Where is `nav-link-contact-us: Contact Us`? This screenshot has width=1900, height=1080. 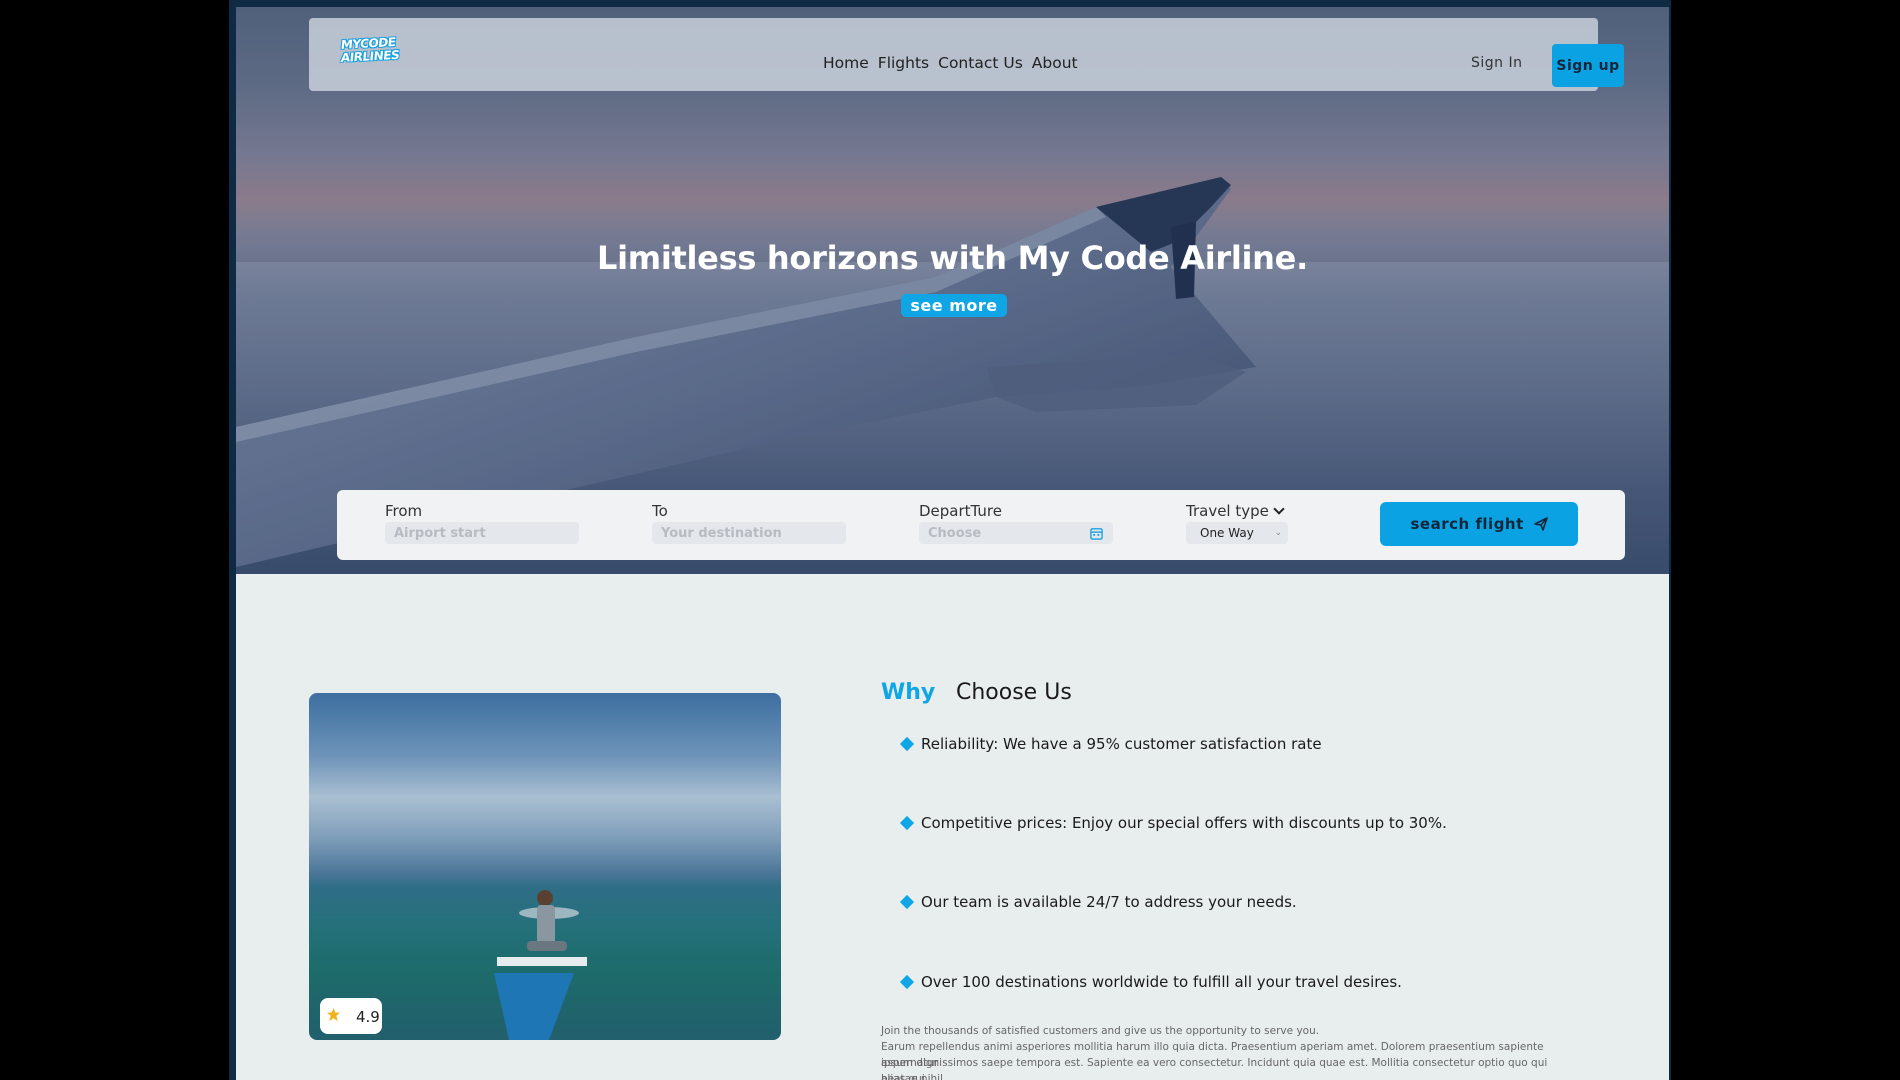 nav-link-contact-us: Contact Us is located at coordinates (980, 63).